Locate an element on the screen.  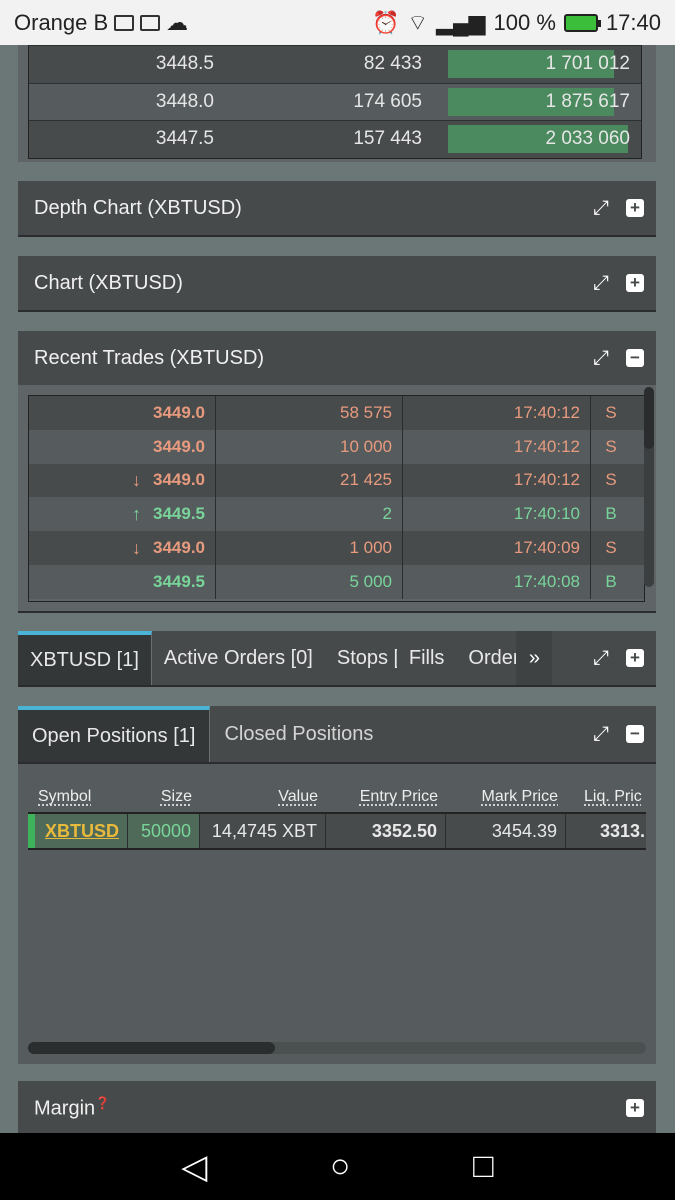
panel-header: Depth Chart (XBTUSD) ⤢ + is located at coordinates (337, 208).